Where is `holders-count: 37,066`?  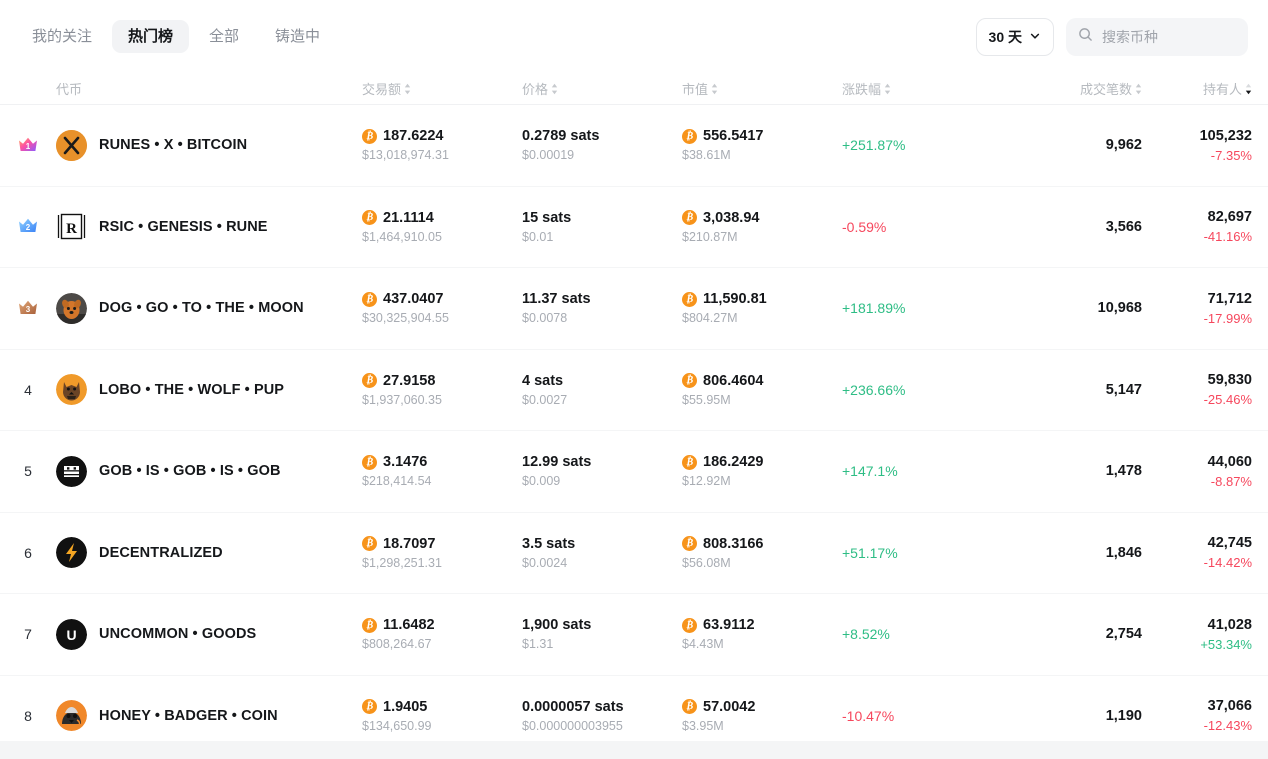 holders-count: 37,066 is located at coordinates (1229, 706).